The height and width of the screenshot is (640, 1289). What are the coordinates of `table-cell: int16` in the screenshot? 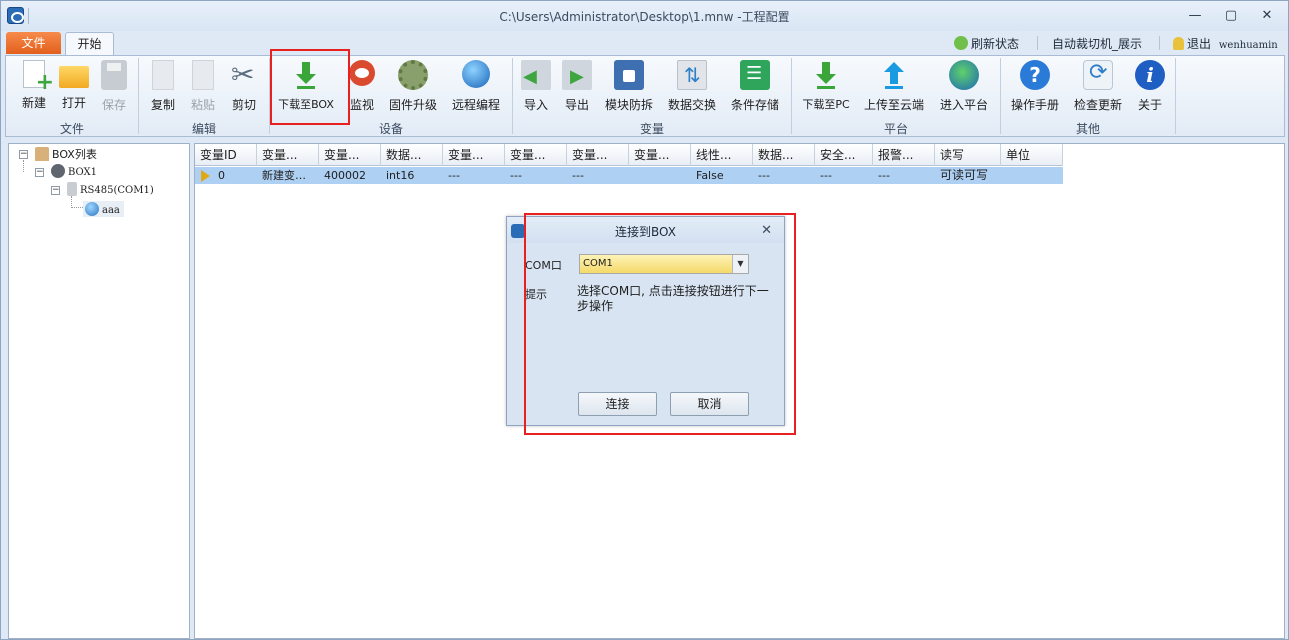 It's located at (412, 175).